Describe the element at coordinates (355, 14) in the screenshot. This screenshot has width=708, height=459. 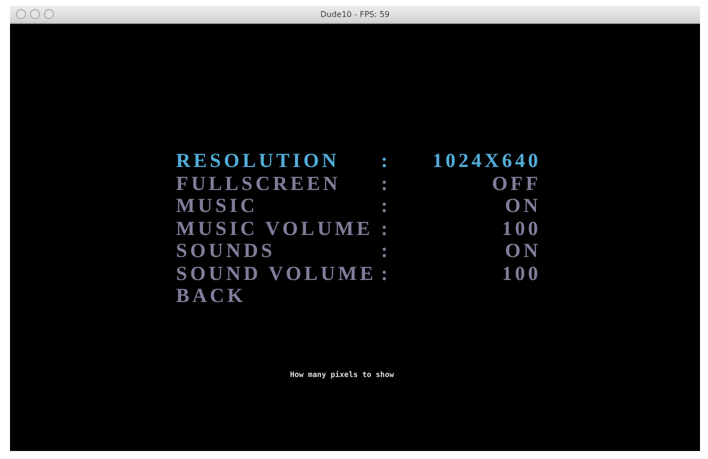
I see `window-title: Dude10 - FPS: 59` at that location.